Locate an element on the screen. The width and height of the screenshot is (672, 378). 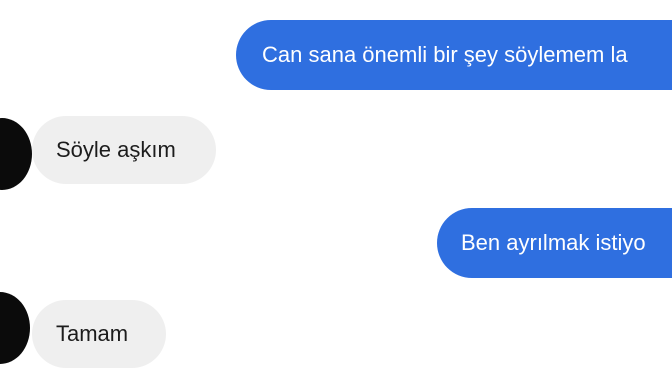
message-text: Söyle aşkım is located at coordinates (116, 149).